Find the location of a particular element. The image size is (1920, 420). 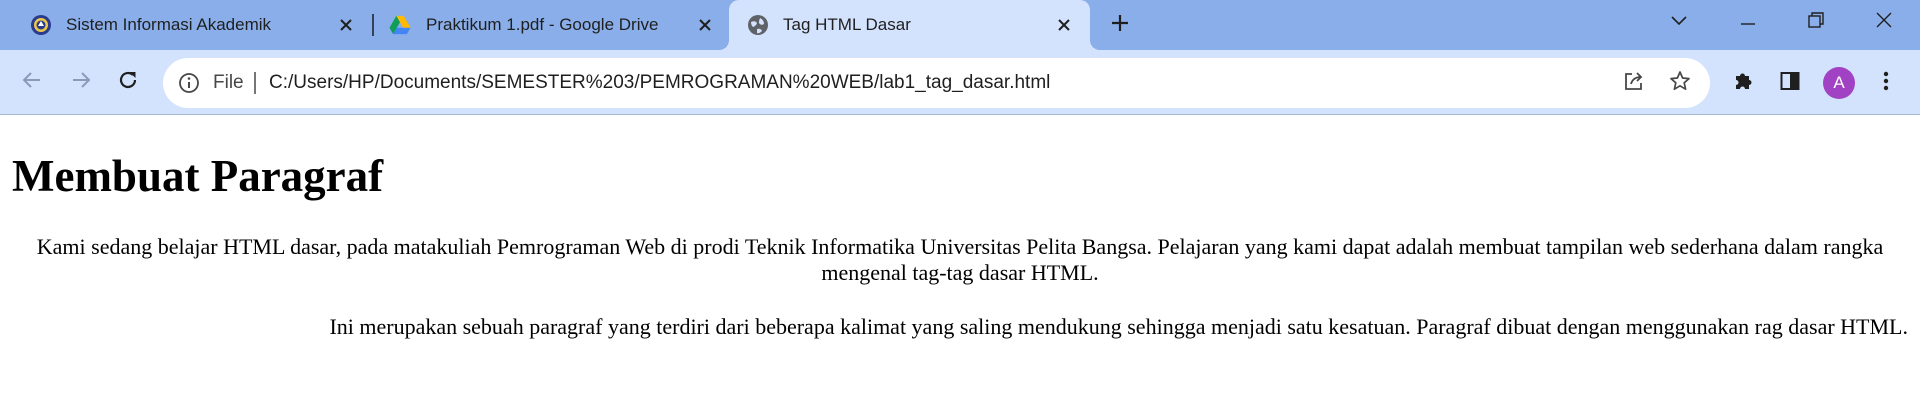

close-window-button is located at coordinates (1884, 22).